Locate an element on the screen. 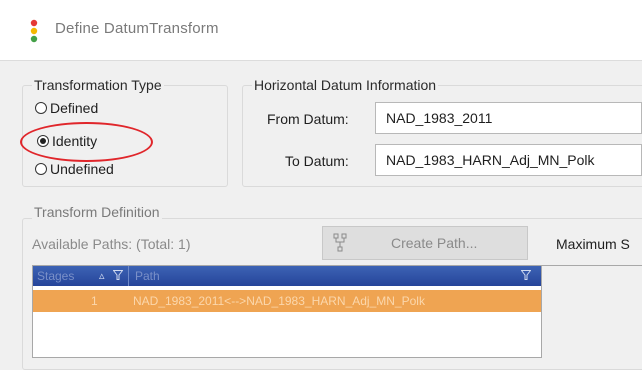 The image size is (642, 370). radio-defined: Defined is located at coordinates (66, 108).